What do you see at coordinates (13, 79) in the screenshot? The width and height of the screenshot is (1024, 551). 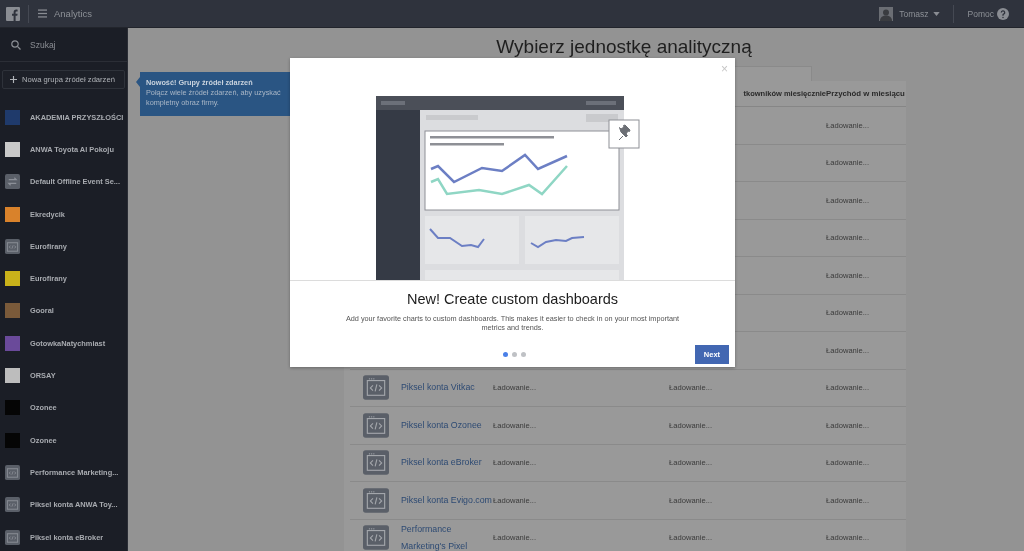 I see `plus-icon` at bounding box center [13, 79].